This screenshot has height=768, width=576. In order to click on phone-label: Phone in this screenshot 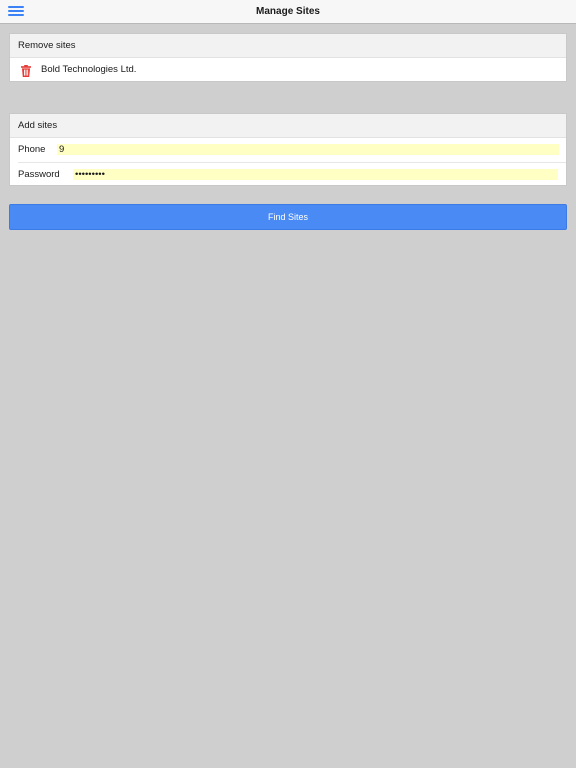, I will do `click(32, 149)`.